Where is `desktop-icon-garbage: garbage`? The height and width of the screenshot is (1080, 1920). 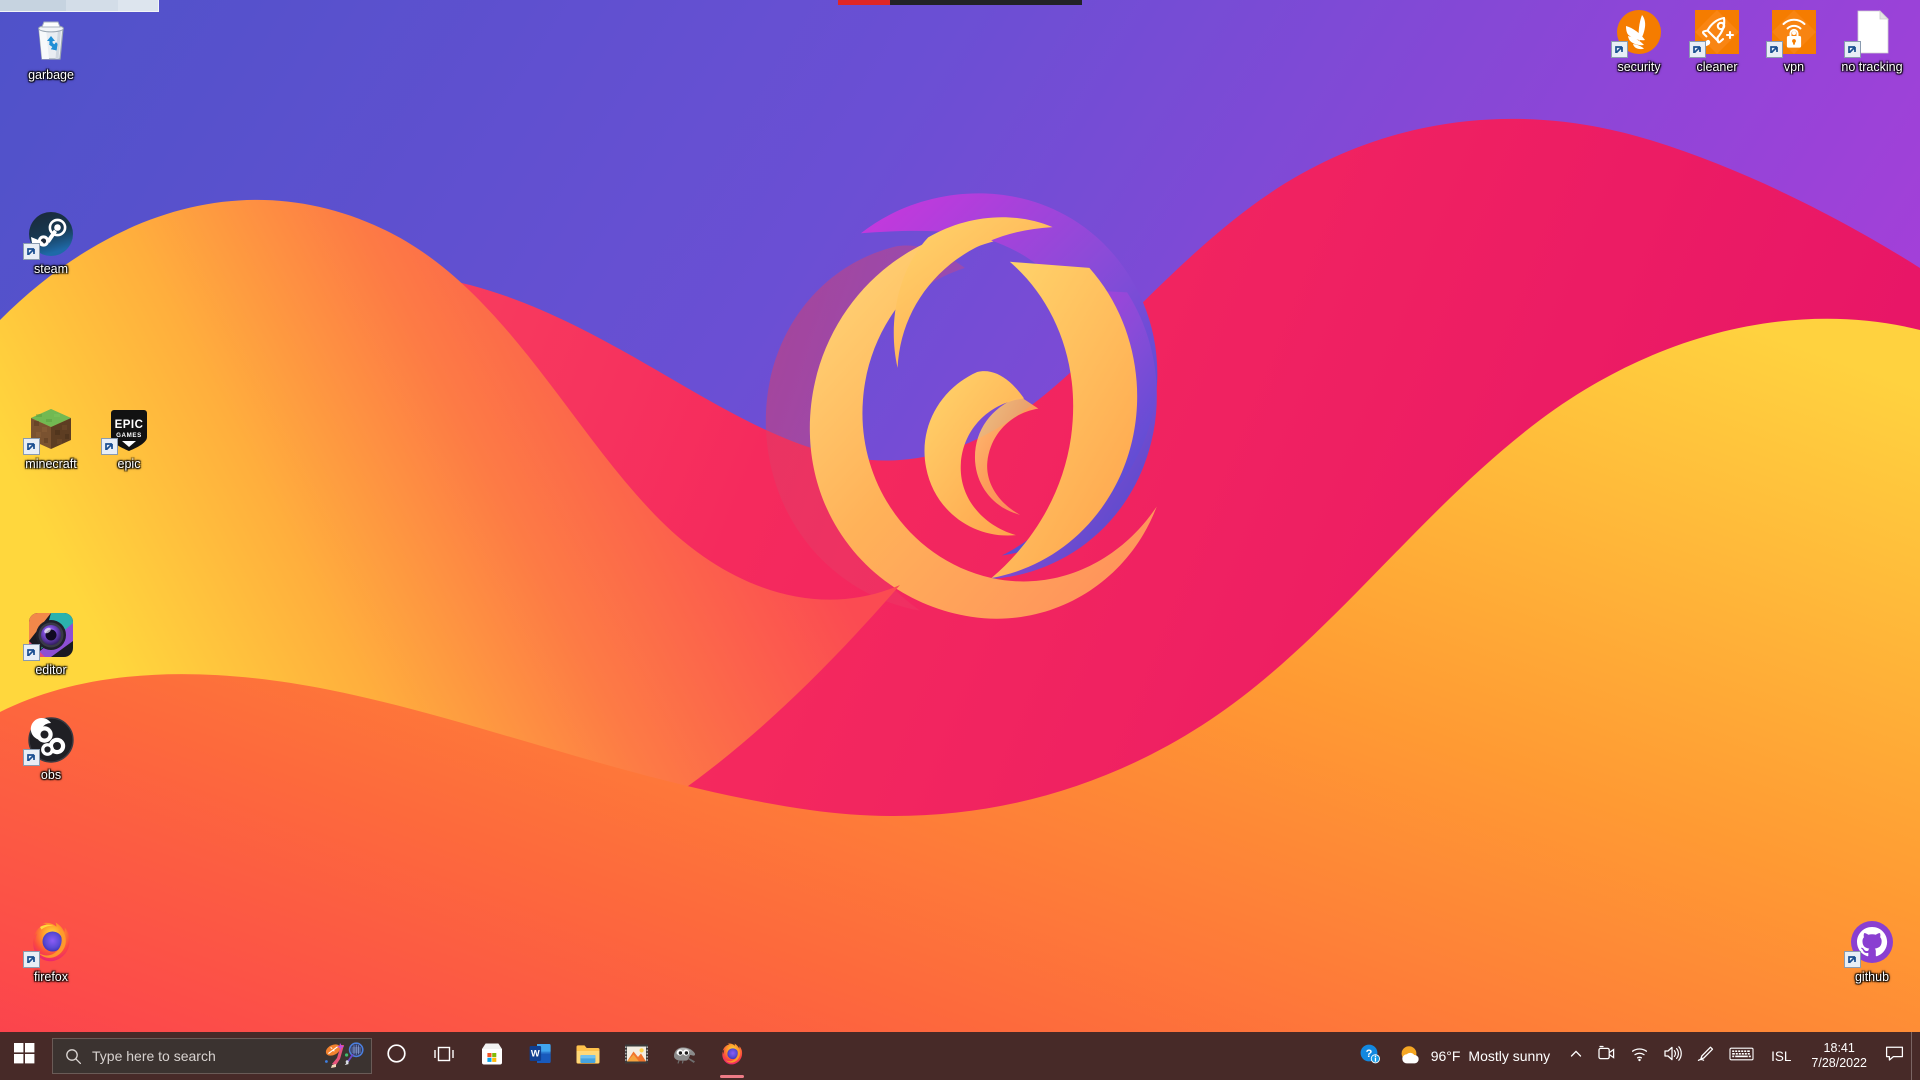
desktop-icon-garbage: garbage is located at coordinates (51, 49).